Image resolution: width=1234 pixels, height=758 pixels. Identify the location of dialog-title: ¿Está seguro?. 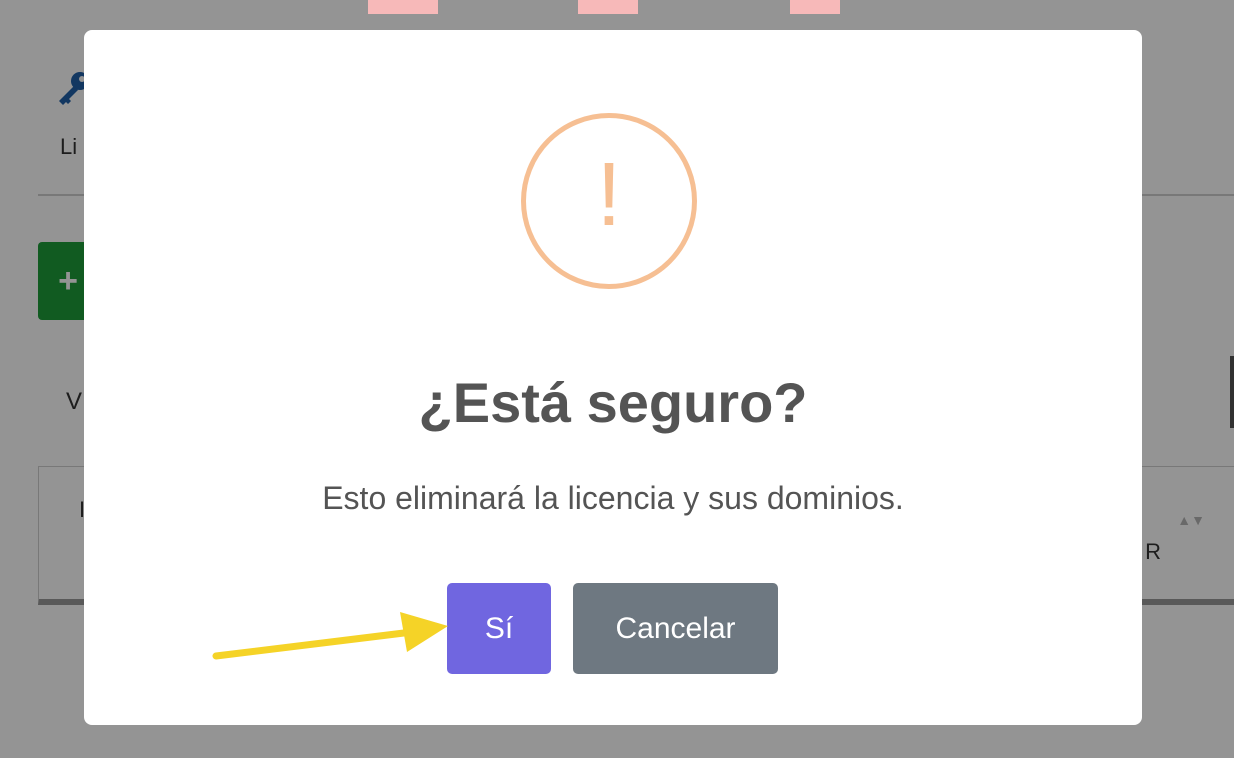
(613, 402).